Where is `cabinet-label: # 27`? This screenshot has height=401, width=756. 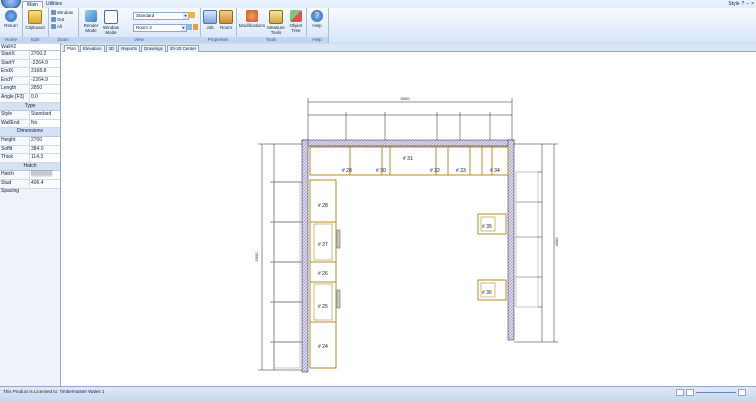 cabinet-label: # 27 is located at coordinates (323, 245).